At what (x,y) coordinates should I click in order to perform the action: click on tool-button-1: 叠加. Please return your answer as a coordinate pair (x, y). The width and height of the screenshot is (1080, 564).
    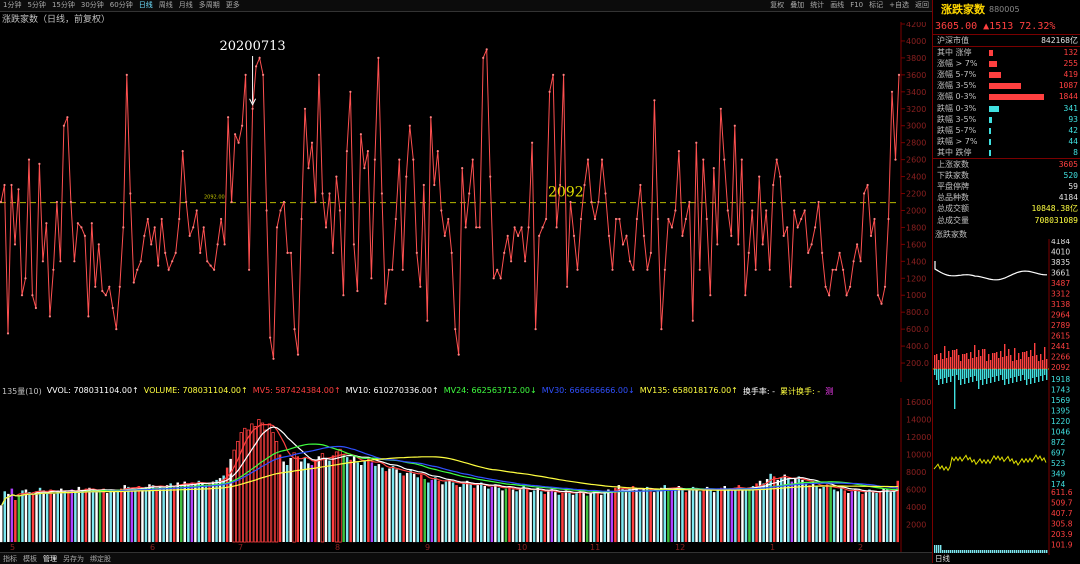
    Looking at the image, I should click on (797, 5).